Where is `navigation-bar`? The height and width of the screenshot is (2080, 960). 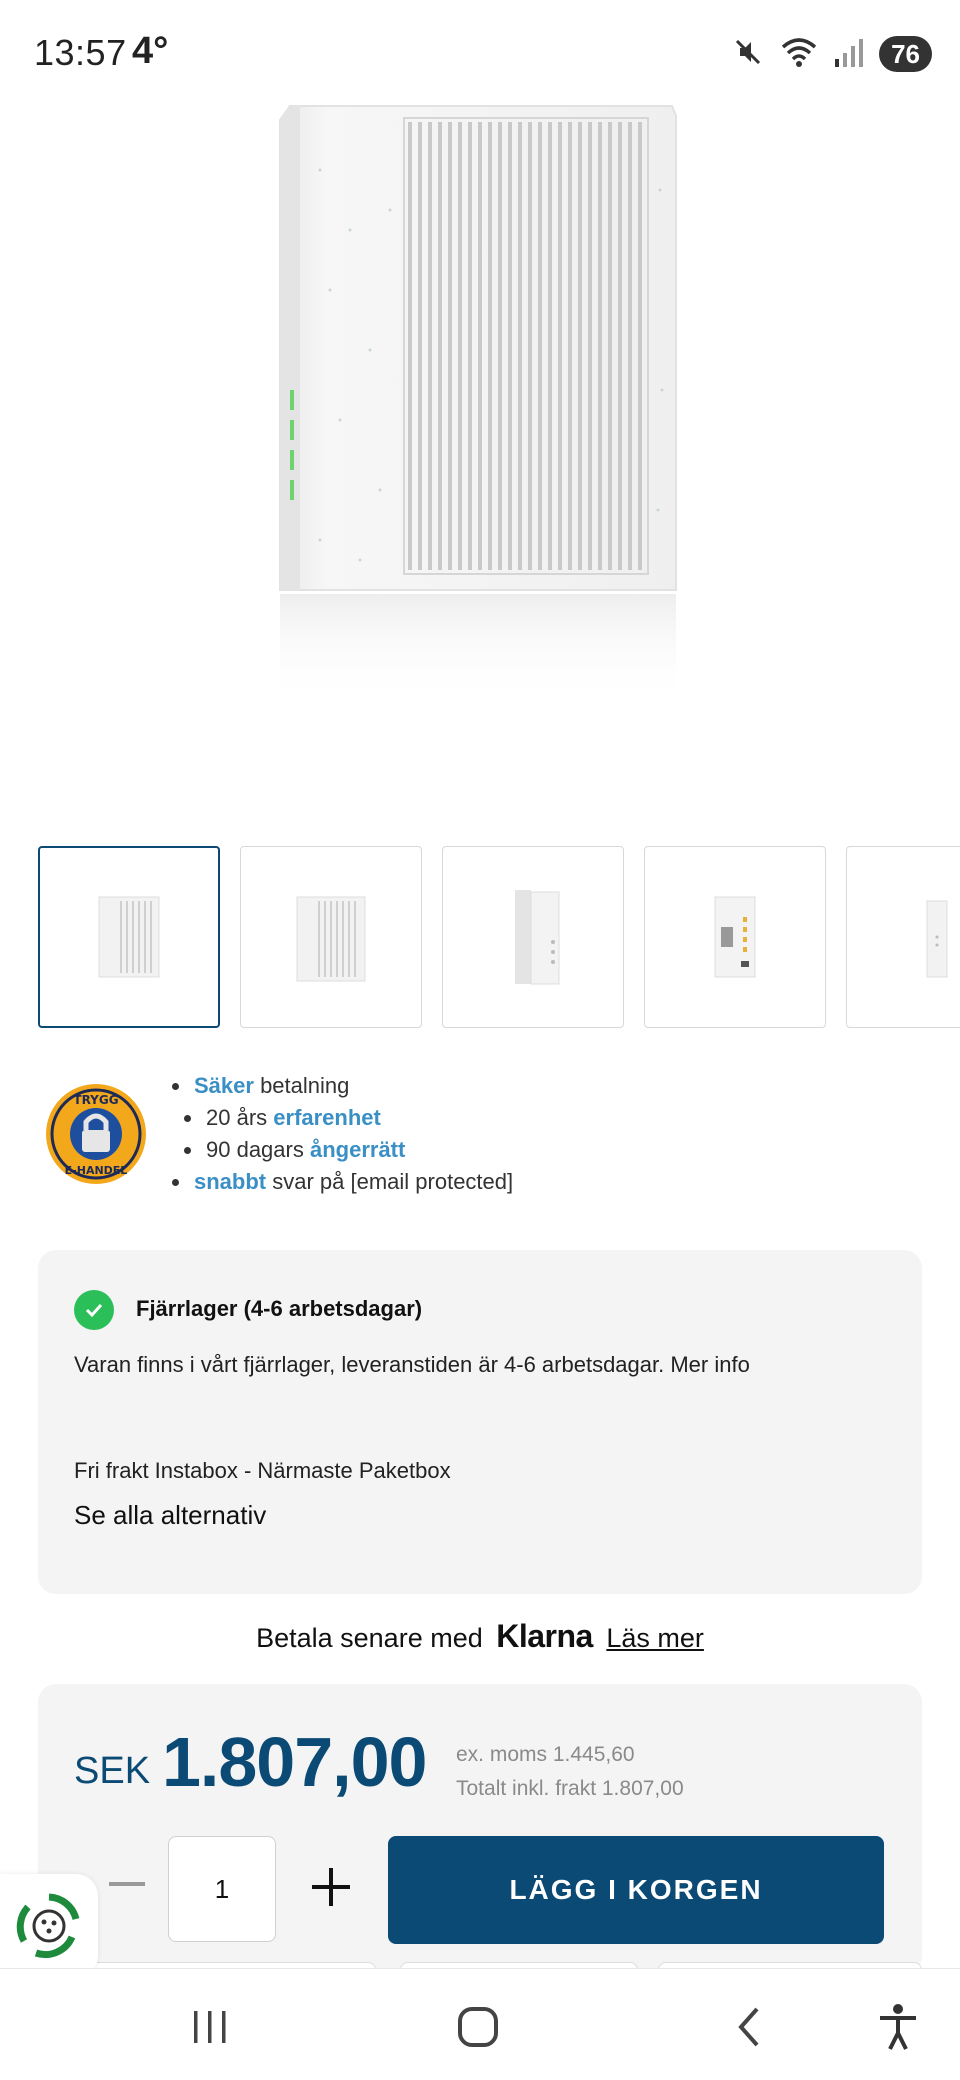
navigation-bar is located at coordinates (480, 2024).